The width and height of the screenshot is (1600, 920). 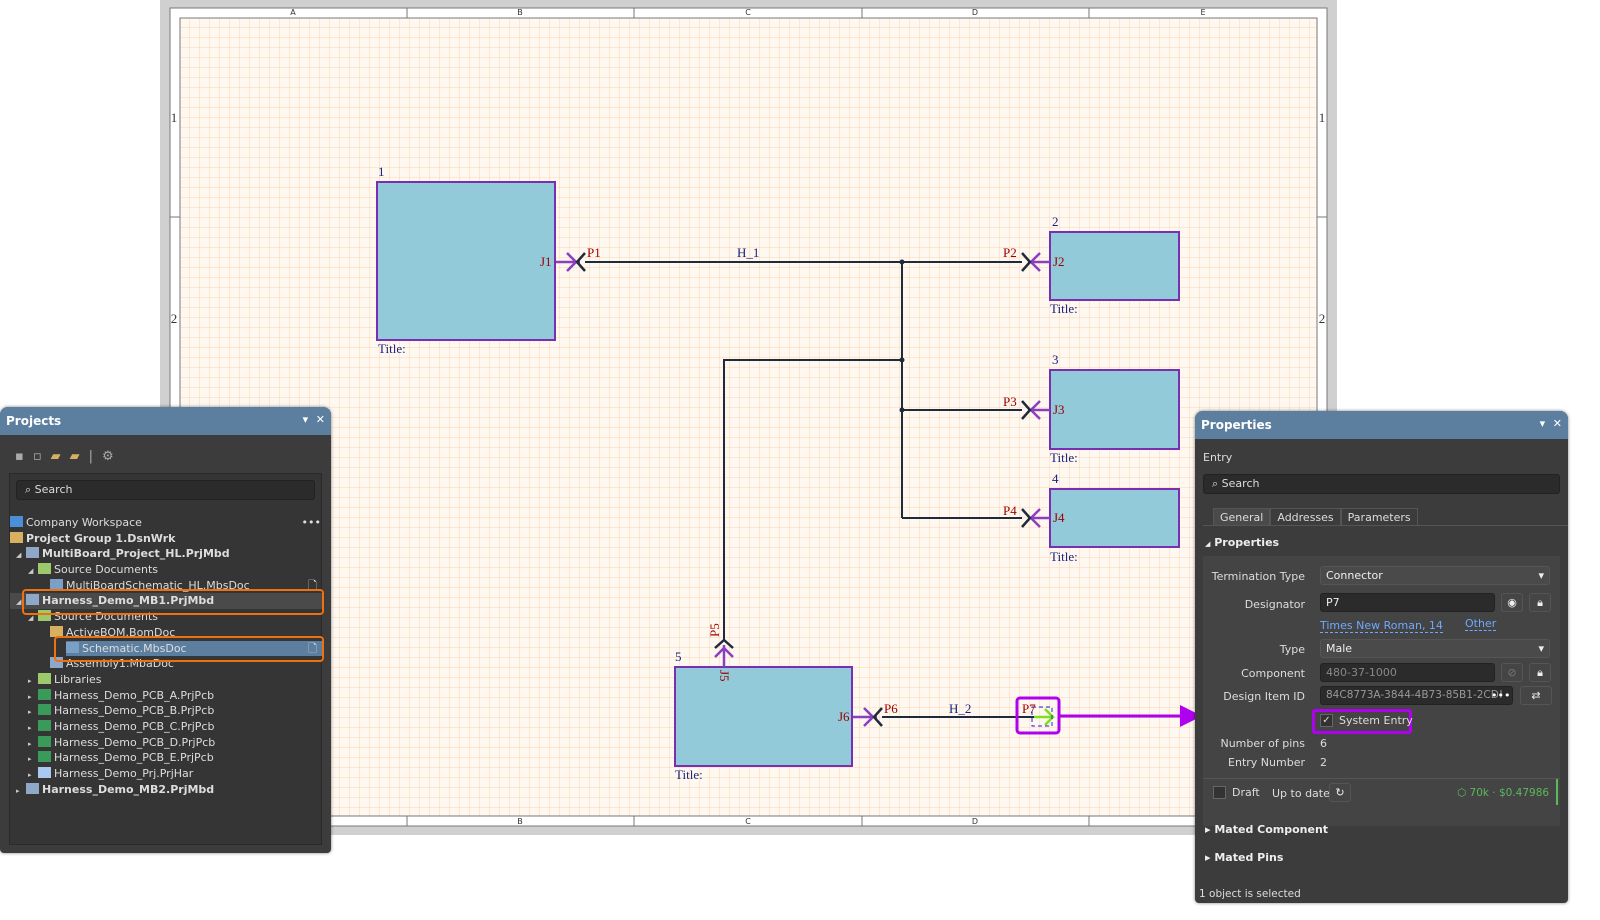 I want to click on mated-component-toggle: ▸ Mated Component, so click(x=1266, y=829).